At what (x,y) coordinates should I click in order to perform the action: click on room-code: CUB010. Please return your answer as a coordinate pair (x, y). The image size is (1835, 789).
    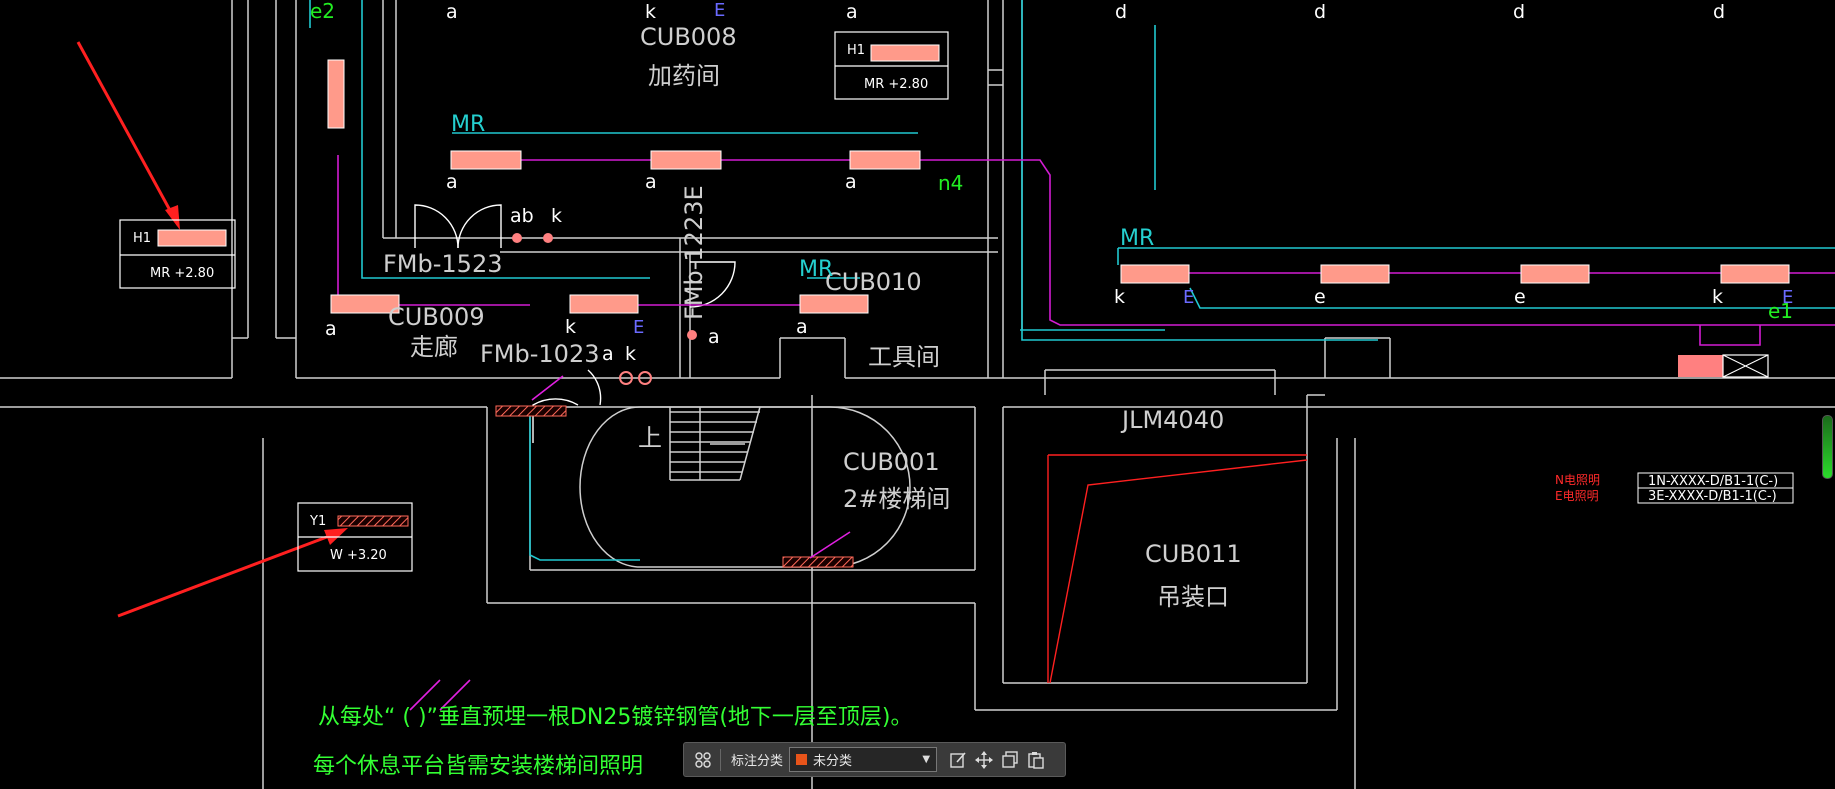
    Looking at the image, I should click on (873, 282).